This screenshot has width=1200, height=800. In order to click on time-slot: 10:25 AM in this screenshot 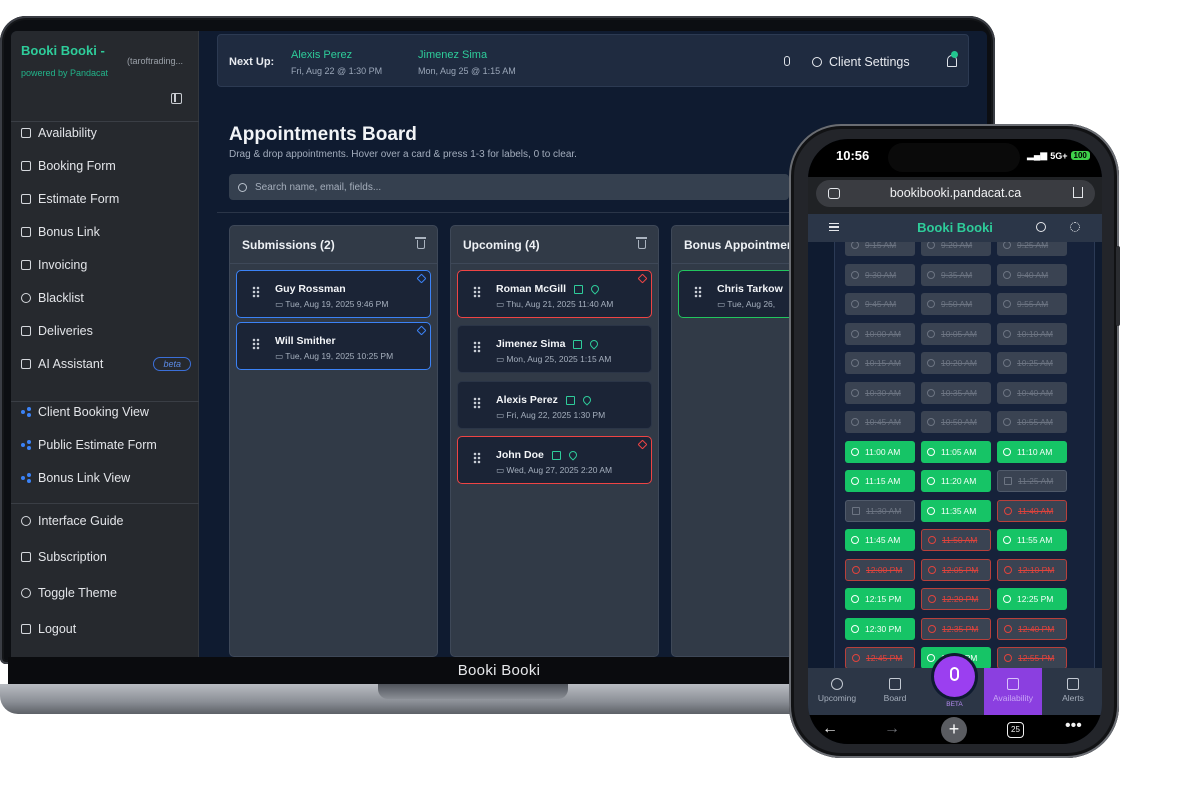, I will do `click(1032, 363)`.